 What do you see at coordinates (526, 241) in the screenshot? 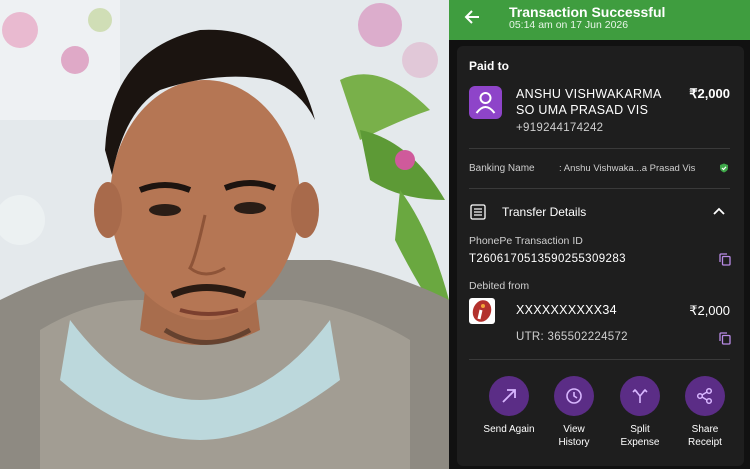
I see `transaction-id-label: PhonePe Transaction ID` at bounding box center [526, 241].